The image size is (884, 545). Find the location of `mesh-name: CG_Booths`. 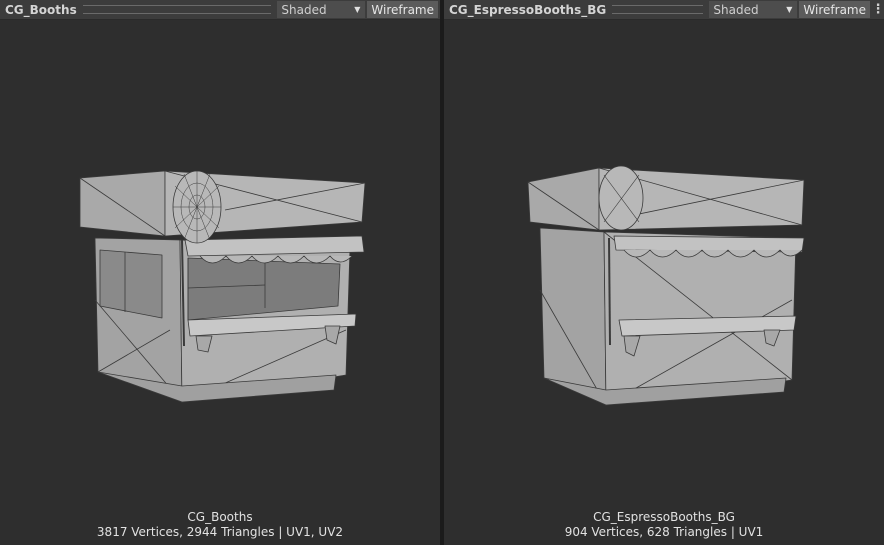

mesh-name: CG_Booths is located at coordinates (220, 517).